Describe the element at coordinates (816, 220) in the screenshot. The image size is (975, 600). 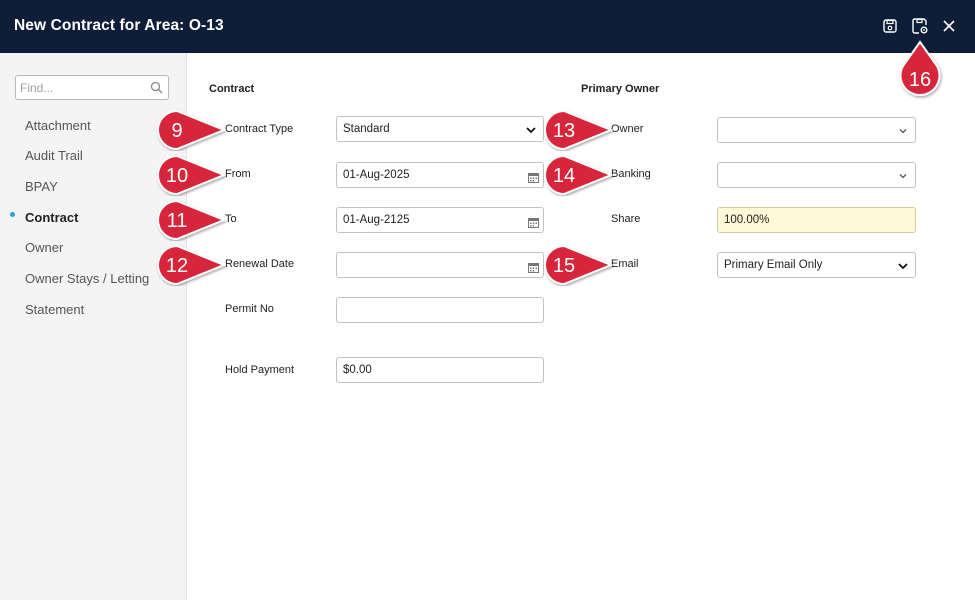
I see `share-field: 100.00%` at that location.